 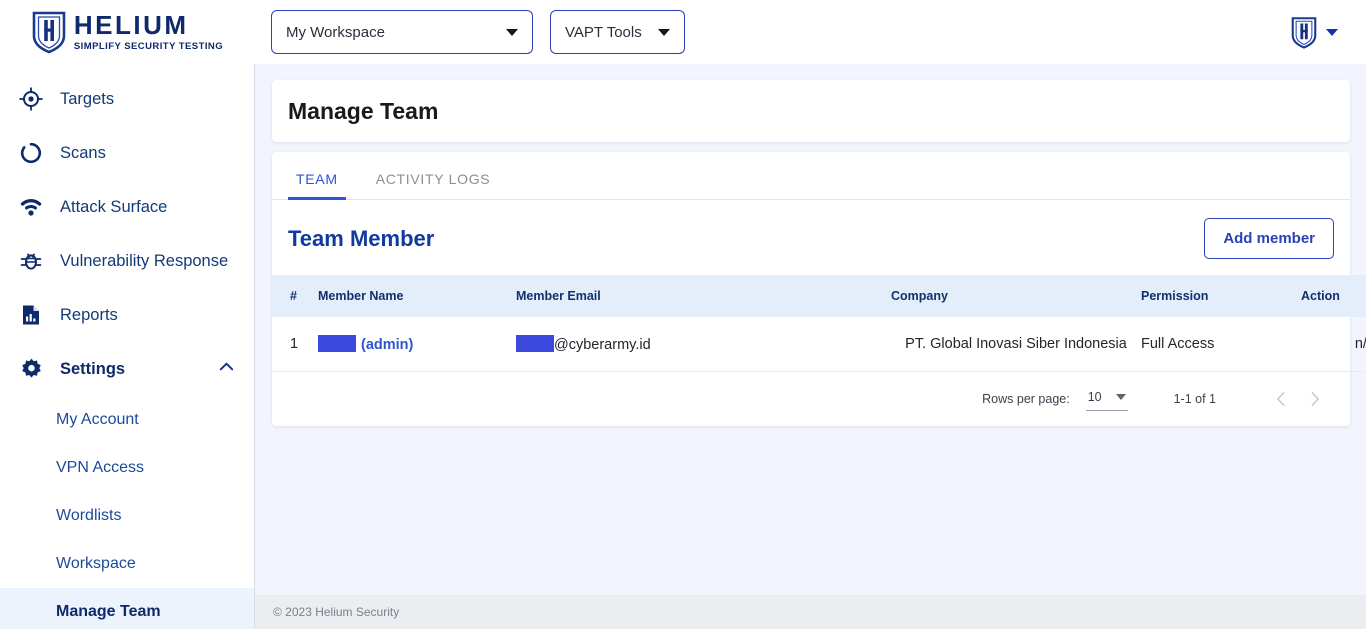 What do you see at coordinates (83, 152) in the screenshot?
I see `sidebar-item-label: Scans` at bounding box center [83, 152].